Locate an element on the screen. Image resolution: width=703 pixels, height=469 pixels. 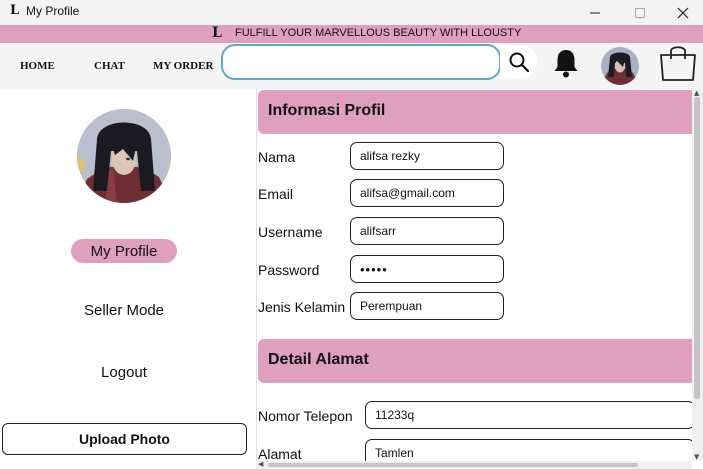
menu-logout: Logout is located at coordinates (124, 372).